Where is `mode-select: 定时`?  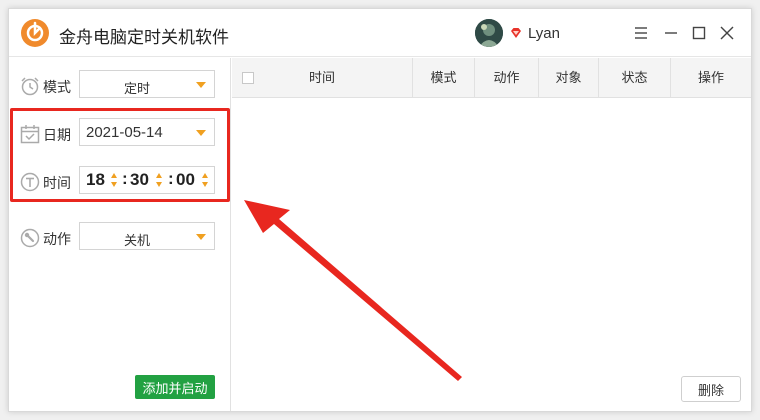 mode-select: 定时 is located at coordinates (147, 84).